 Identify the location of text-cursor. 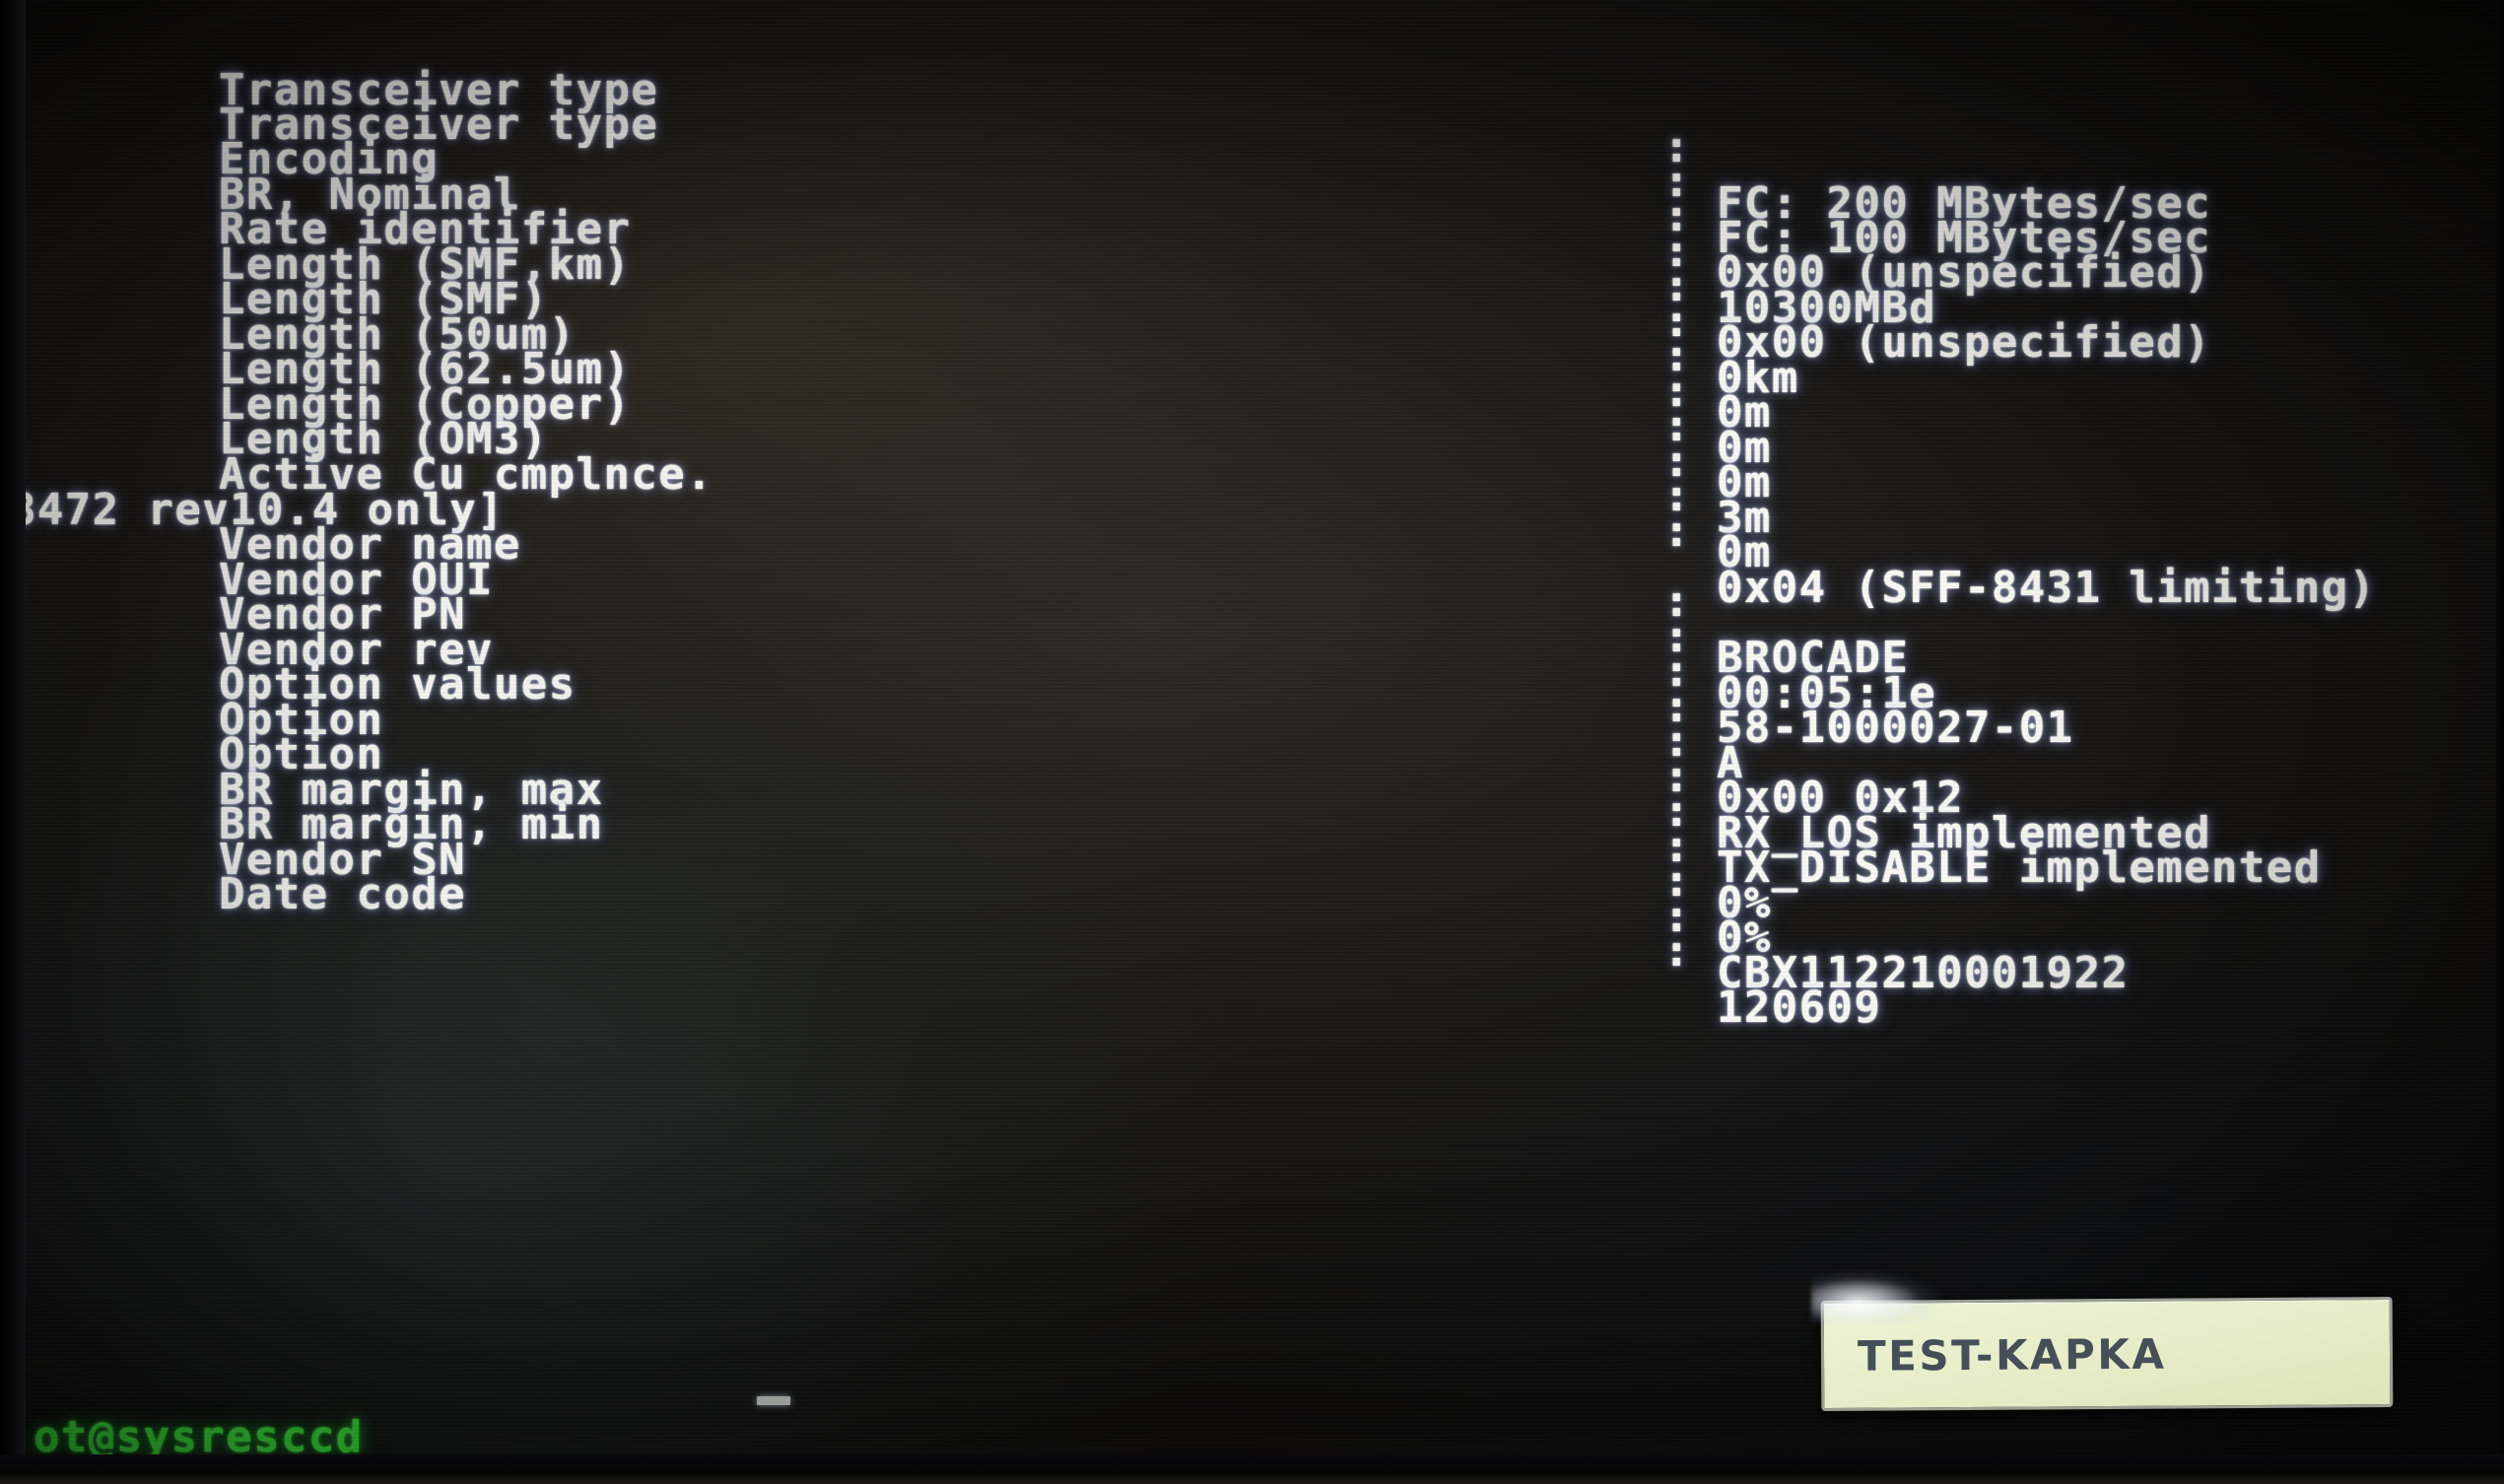
(773, 1400).